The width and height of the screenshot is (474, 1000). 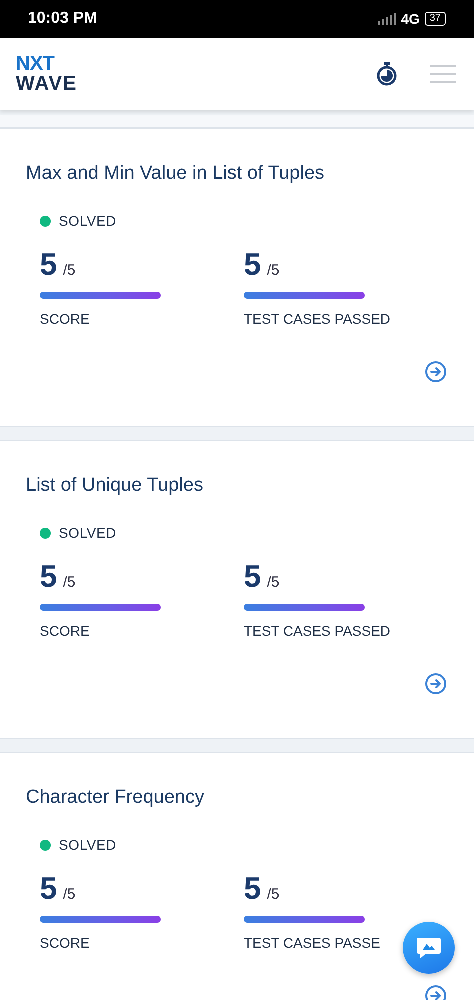 What do you see at coordinates (312, 943) in the screenshot?
I see `metric-label: TEST CASES PASSE` at bounding box center [312, 943].